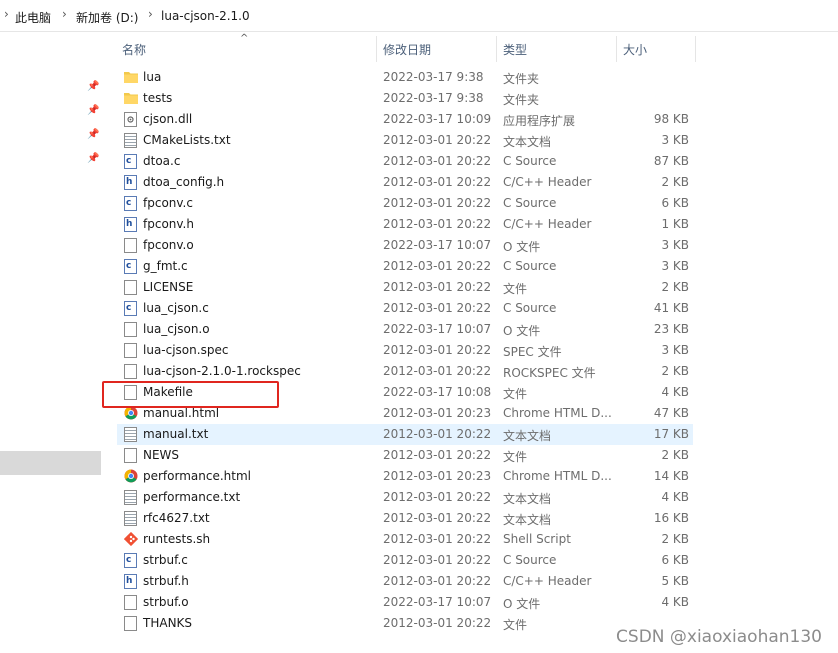 The height and width of the screenshot is (653, 838). Describe the element at coordinates (671, 308) in the screenshot. I see `file-size: 41 KB` at that location.